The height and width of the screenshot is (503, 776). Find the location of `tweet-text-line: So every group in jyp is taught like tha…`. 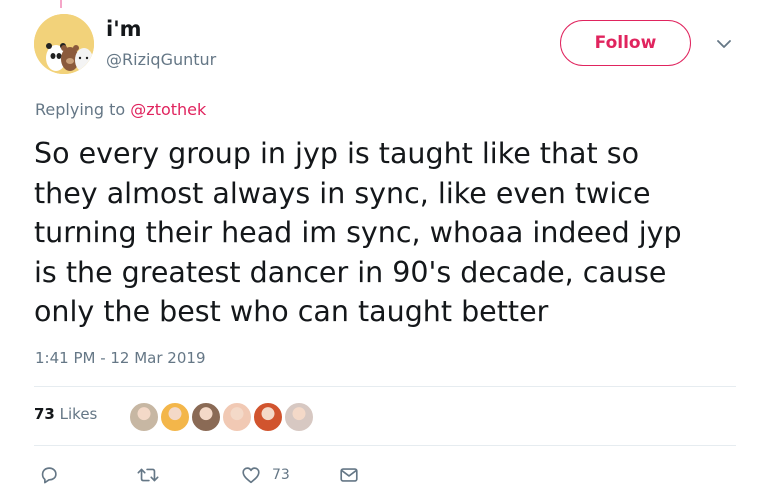

tweet-text-line: So every group in jyp is taught like tha… is located at coordinates (337, 153).